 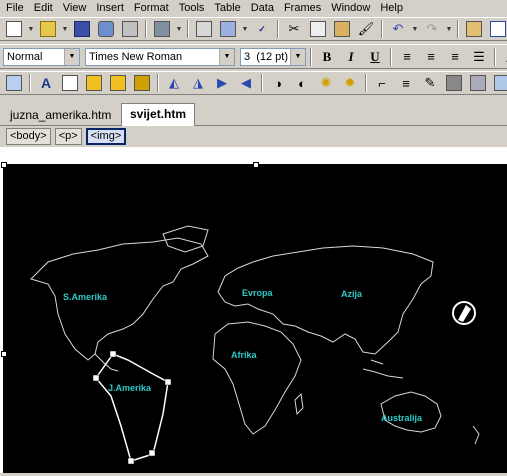 What do you see at coordinates (14, 83) in the screenshot?
I see `picture-icon` at bounding box center [14, 83].